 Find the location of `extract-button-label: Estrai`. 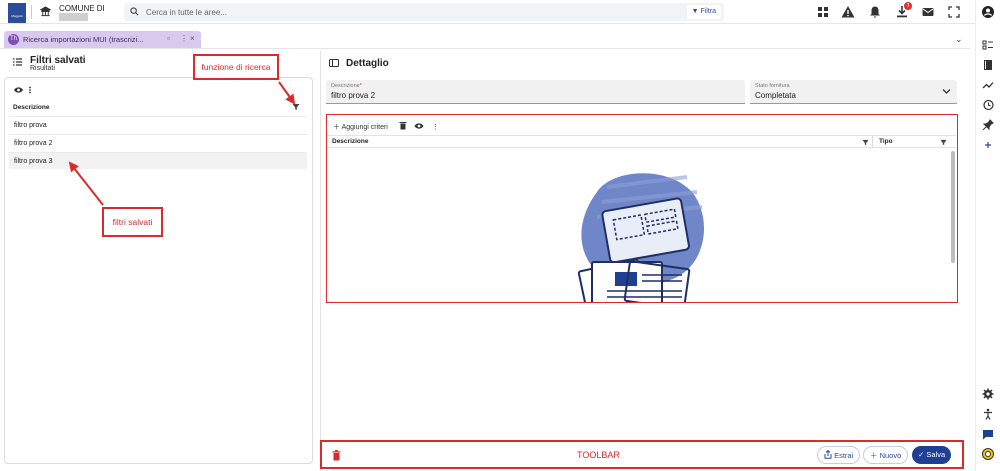

extract-button-label: Estrai is located at coordinates (844, 455).